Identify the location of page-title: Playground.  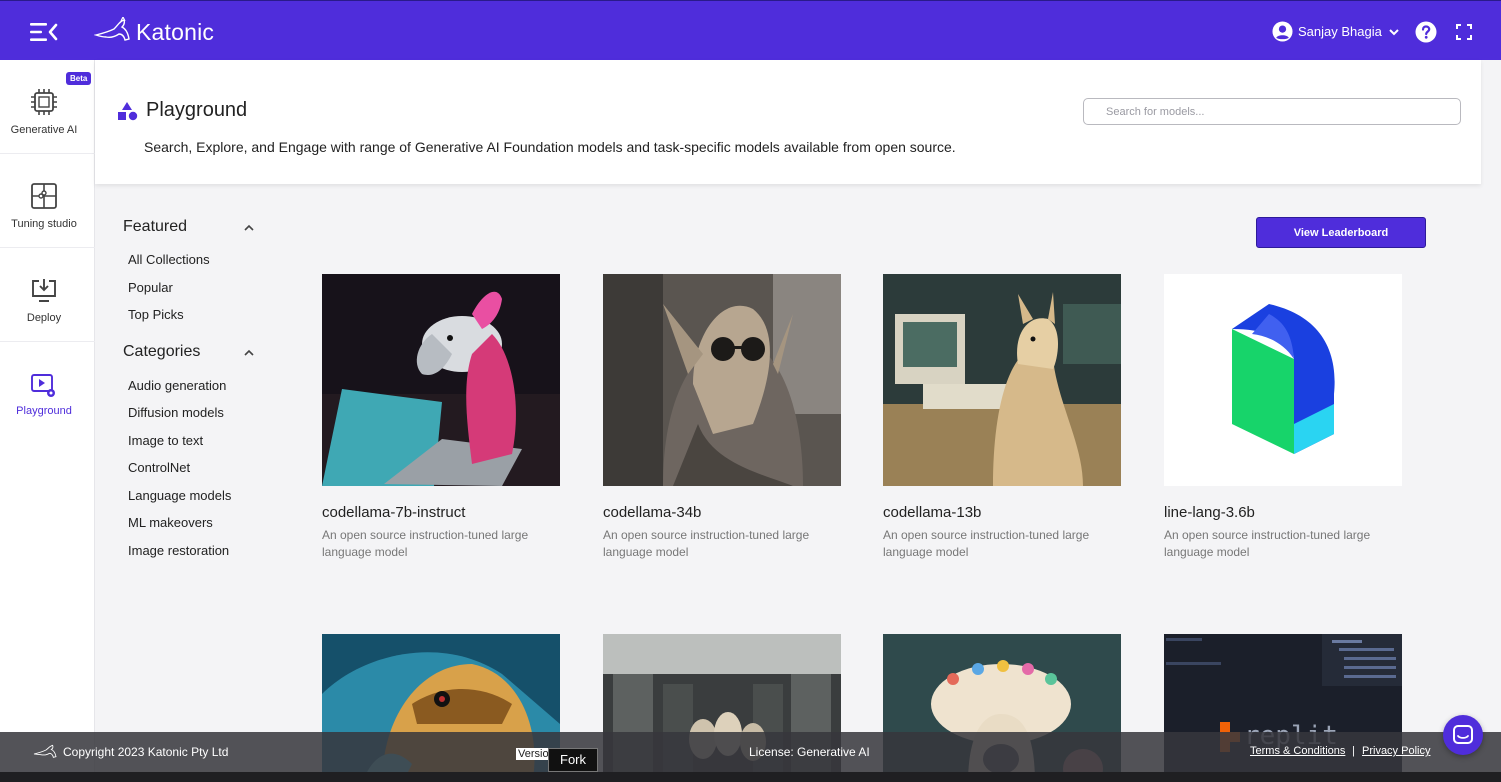
(197, 110).